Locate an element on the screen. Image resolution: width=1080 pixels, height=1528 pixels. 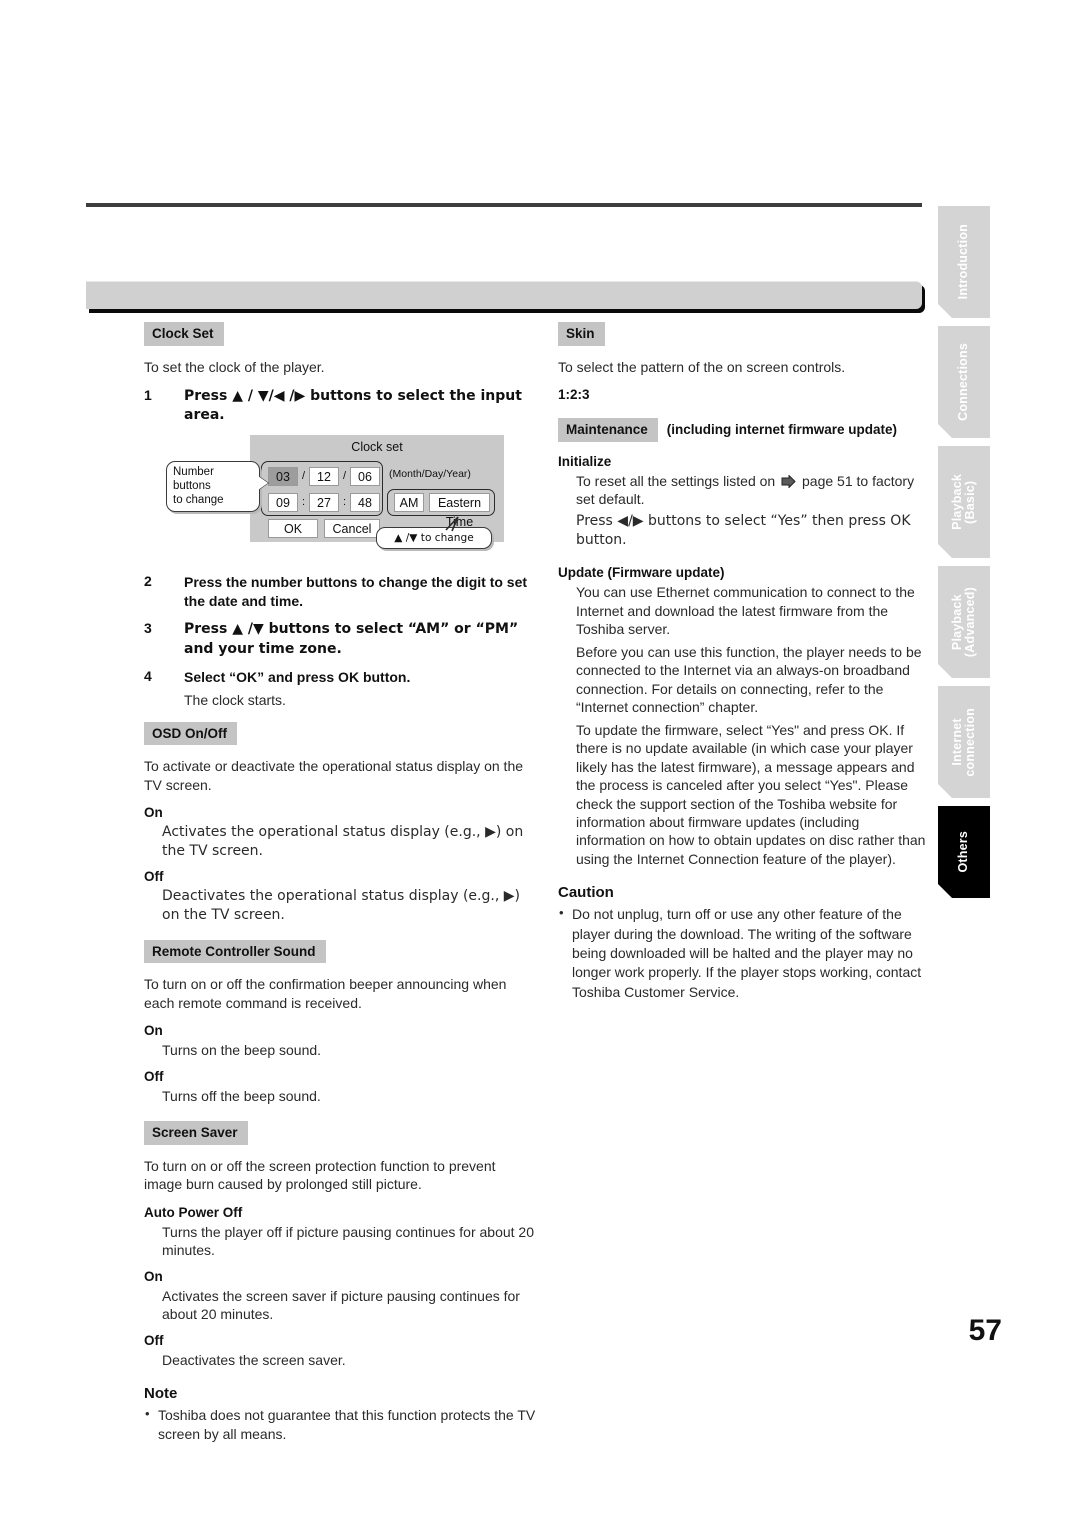
chip-label: Skin is located at coordinates (581, 334).